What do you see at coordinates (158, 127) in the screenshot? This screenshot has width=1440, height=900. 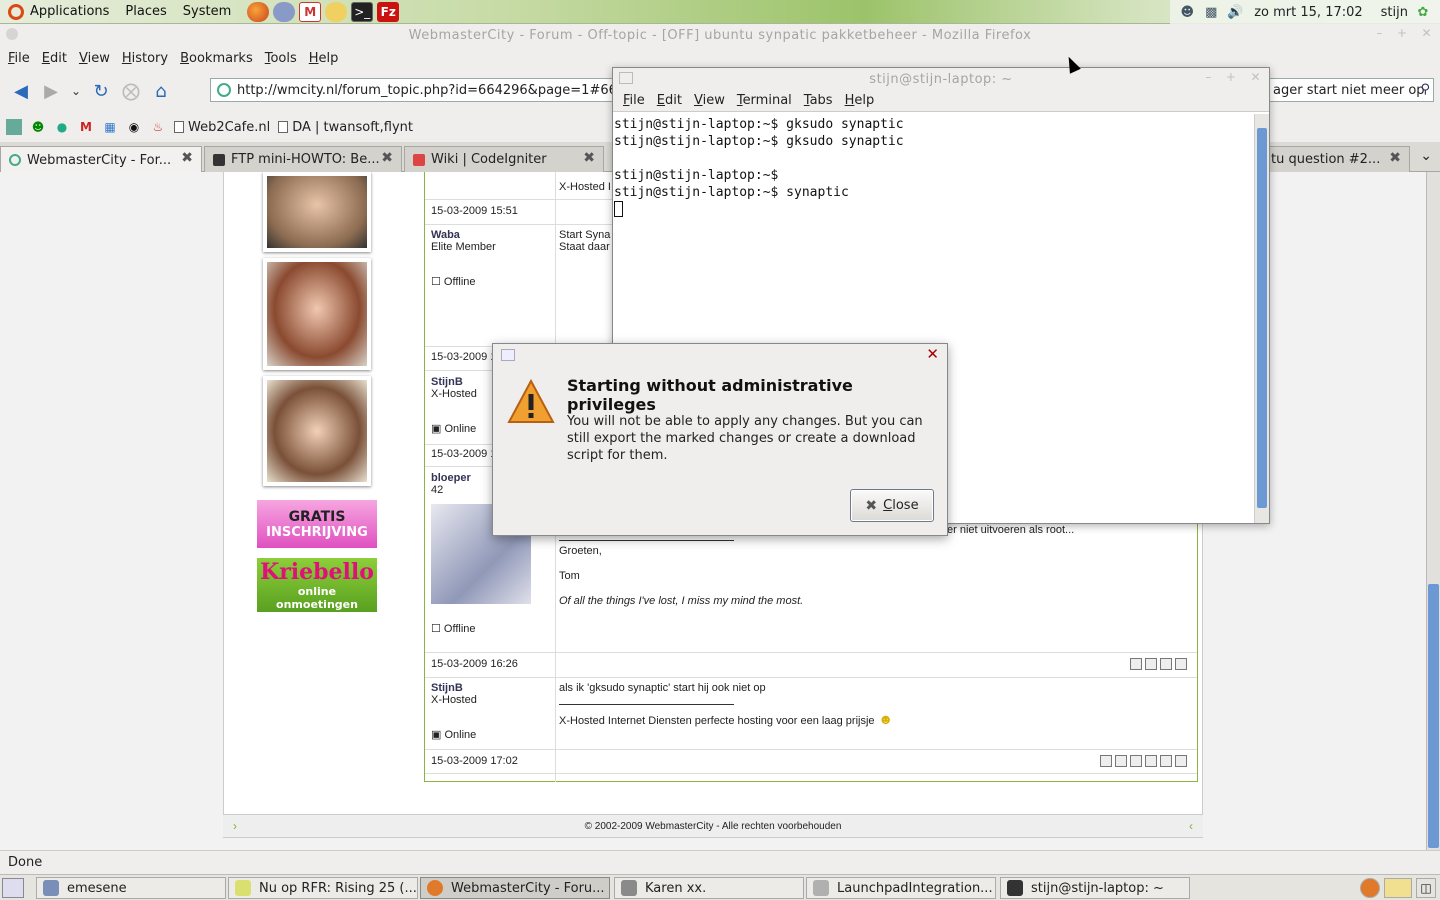 I see `bookmark-icon: ♨` at bounding box center [158, 127].